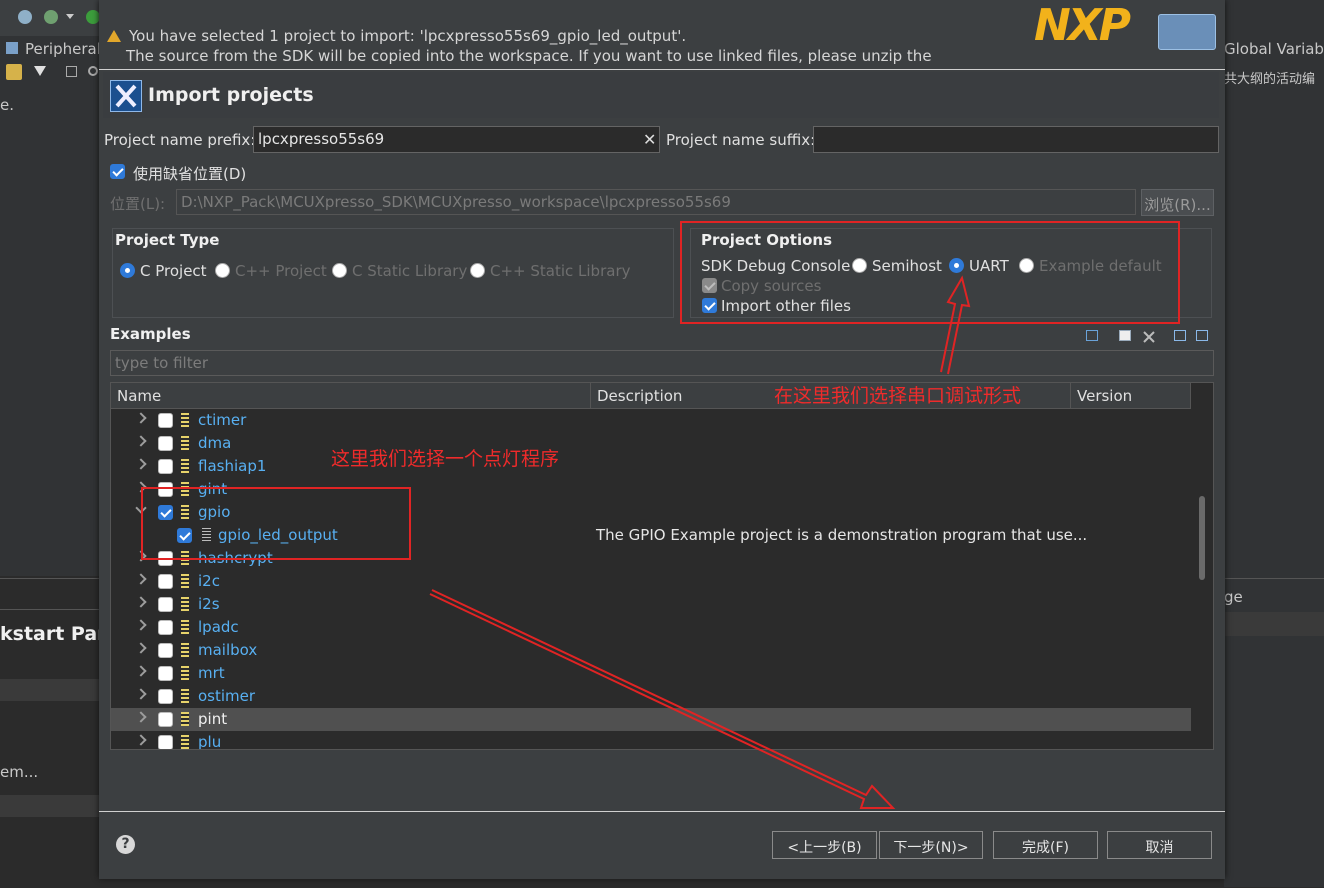 Image resolution: width=1324 pixels, height=888 pixels. I want to click on down-arrow, so click(662, 699).